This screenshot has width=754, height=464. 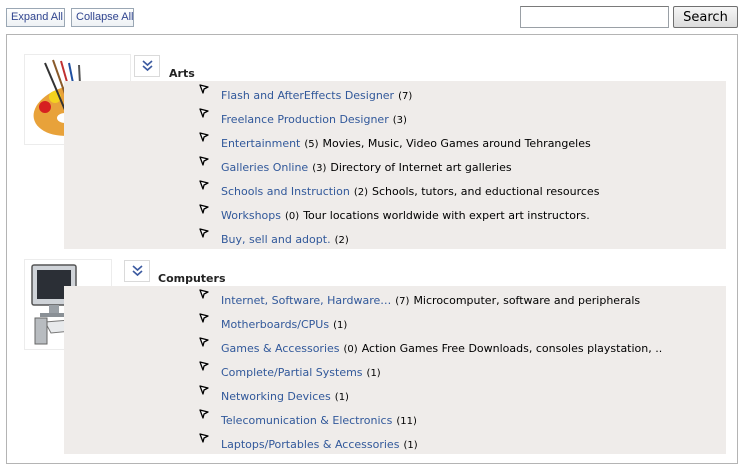 I want to click on item-link: Buy, sell and adopt., so click(x=276, y=239).